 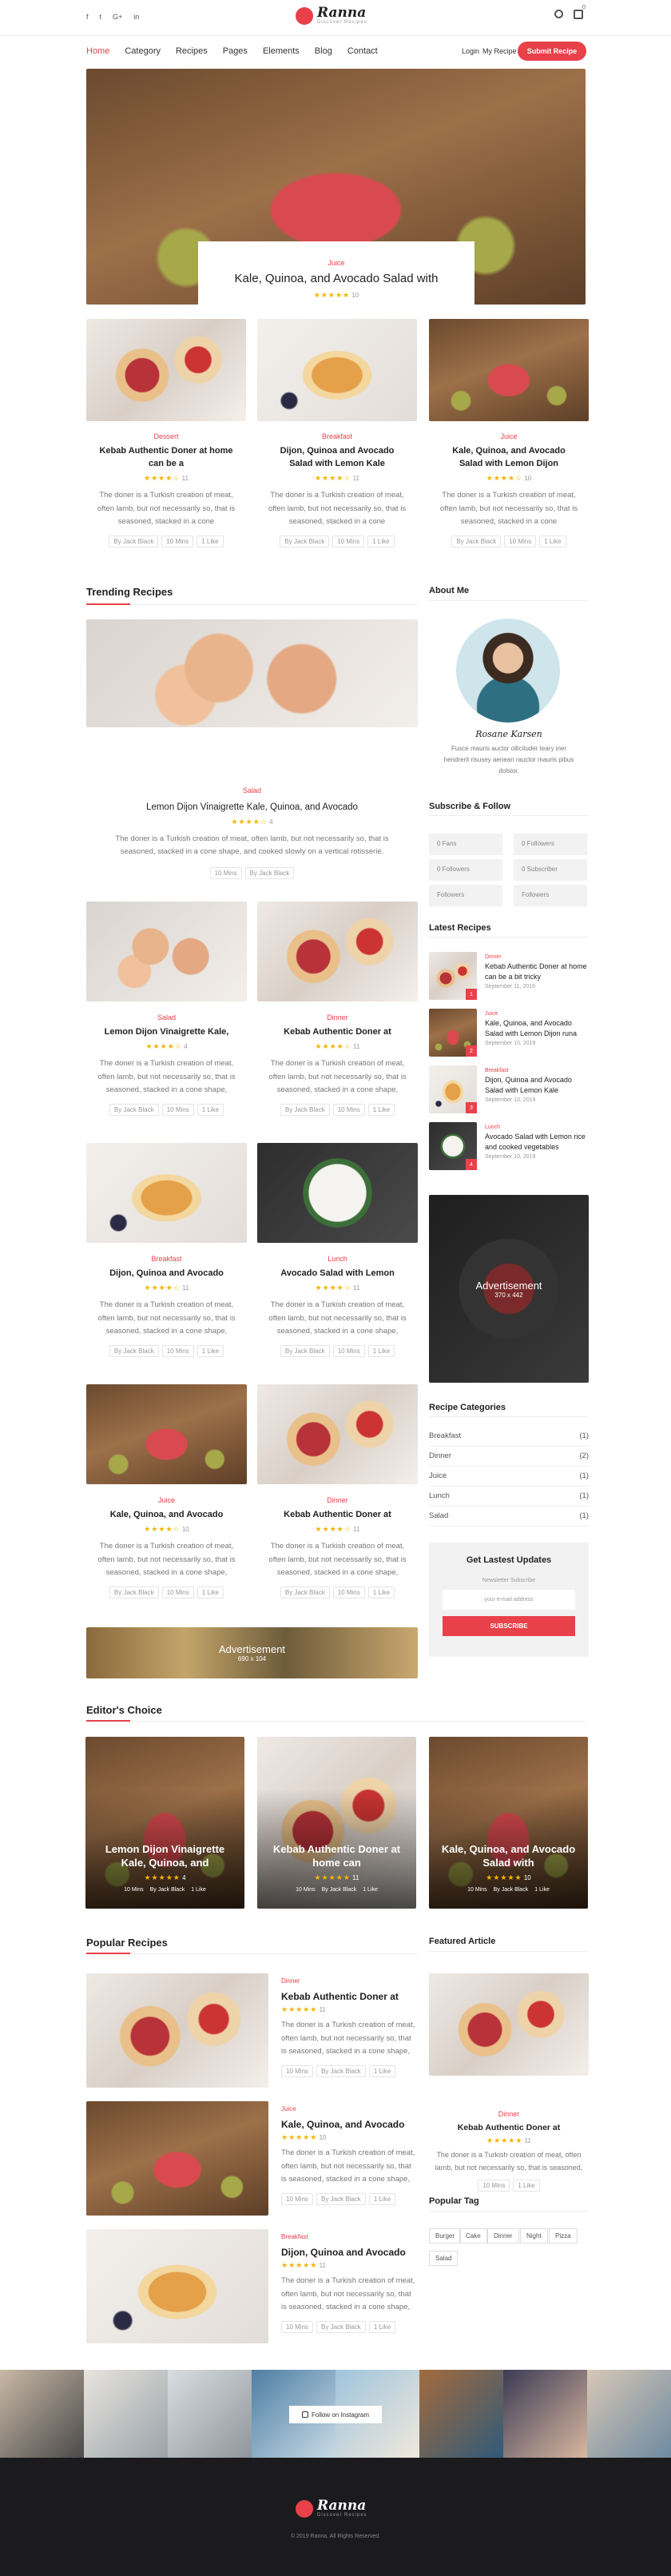 I want to click on trending-ad-banner: Advertisement 690 x 104, so click(x=252, y=1652).